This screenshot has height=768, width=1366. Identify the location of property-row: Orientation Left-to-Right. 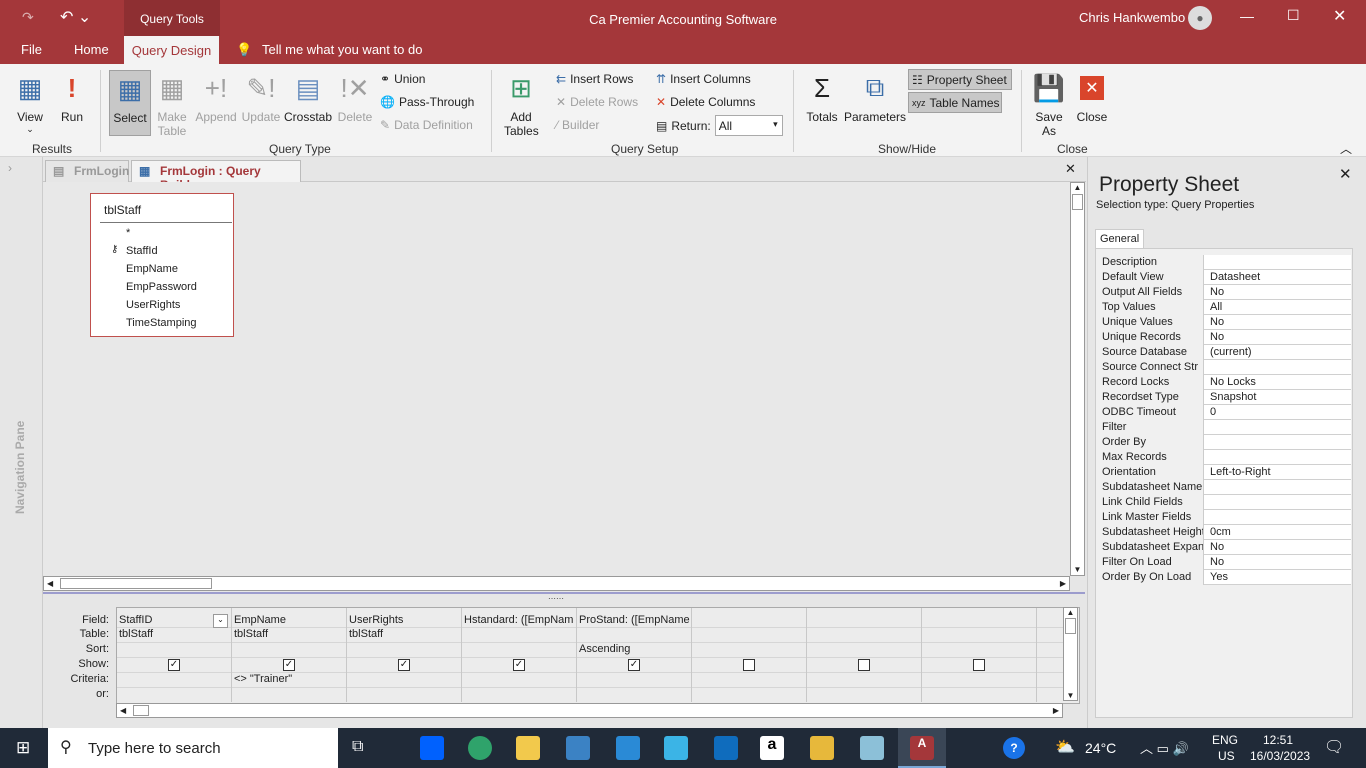
(1224, 472).